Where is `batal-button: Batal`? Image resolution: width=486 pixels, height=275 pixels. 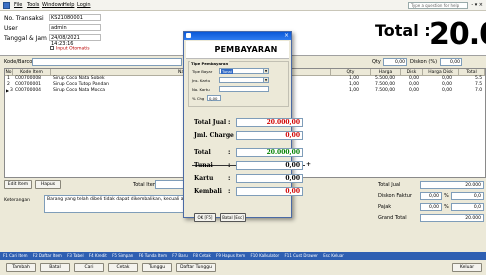
batal-button: Batal is located at coordinates (55, 267).